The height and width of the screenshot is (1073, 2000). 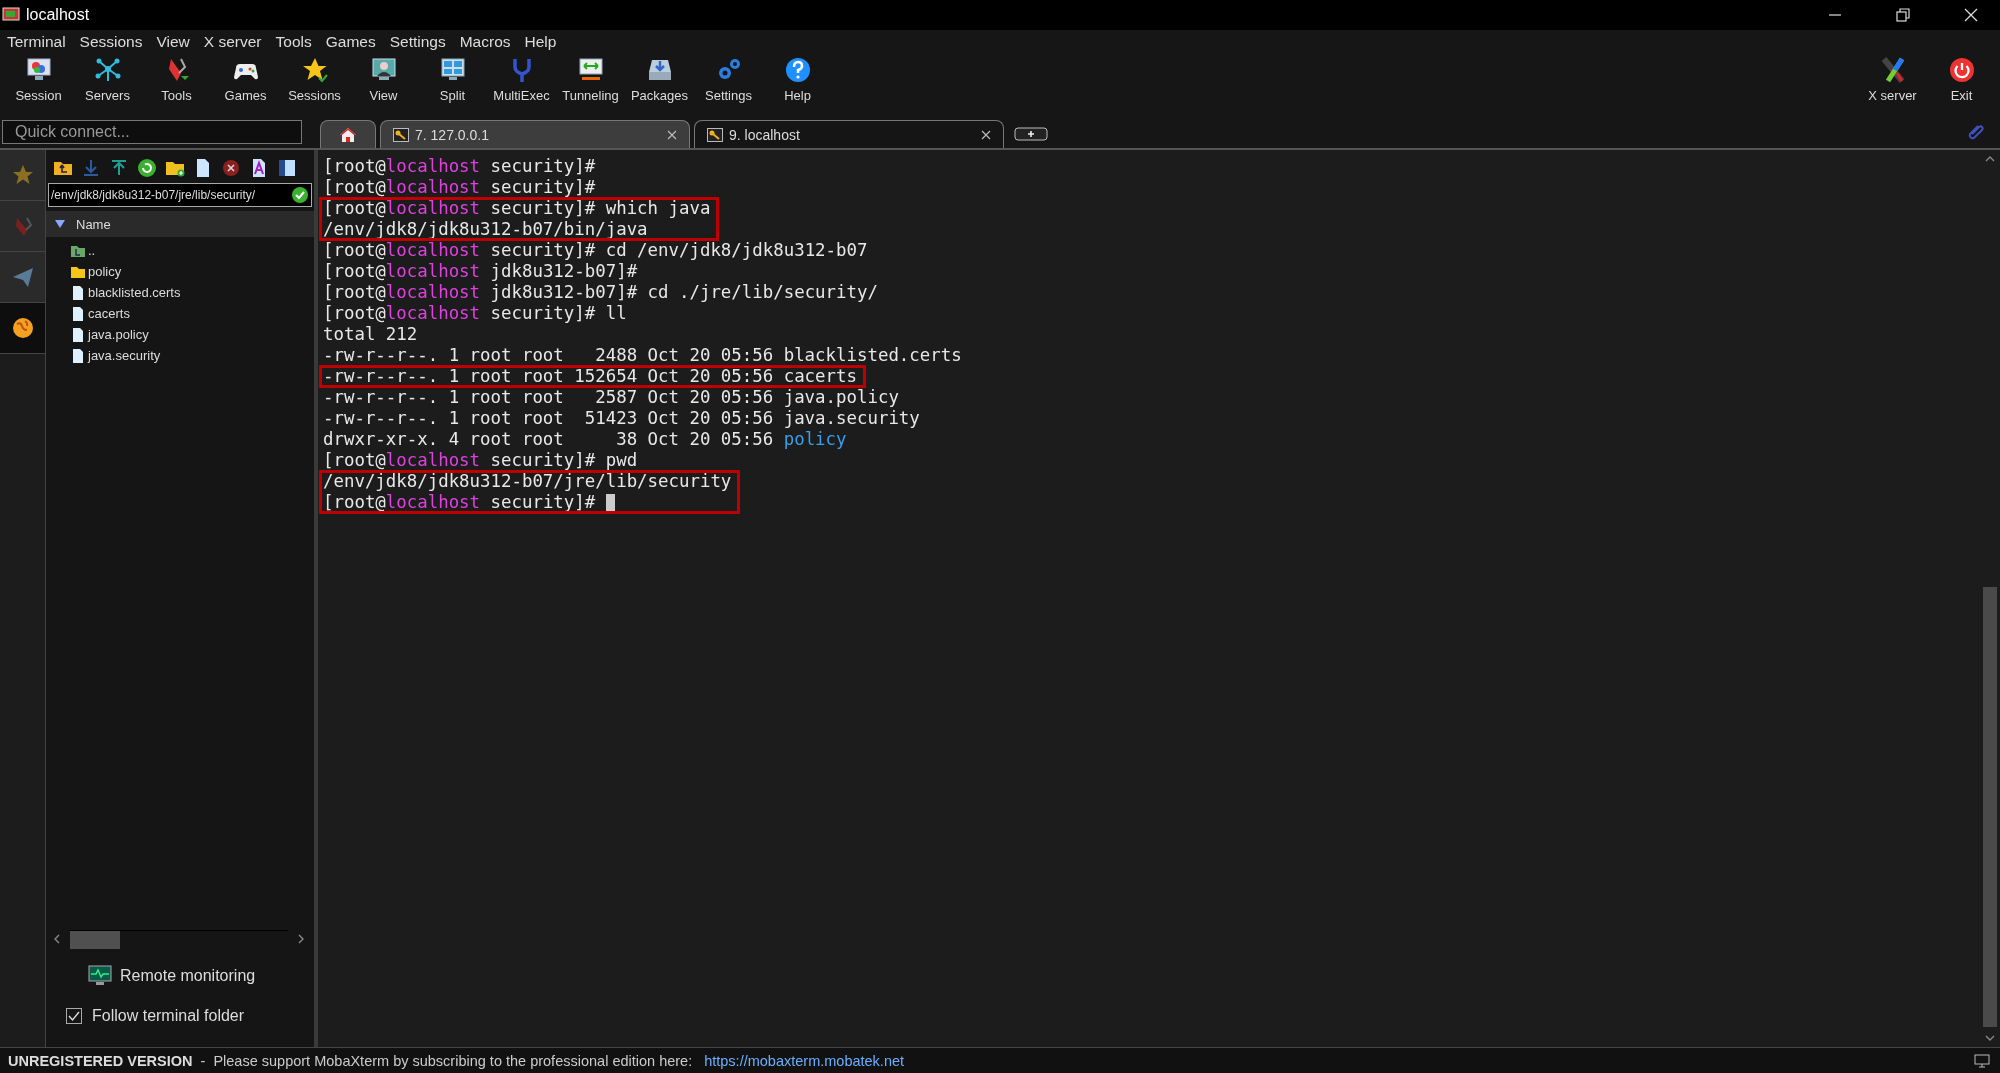 I want to click on file-item: .., so click(x=180, y=250).